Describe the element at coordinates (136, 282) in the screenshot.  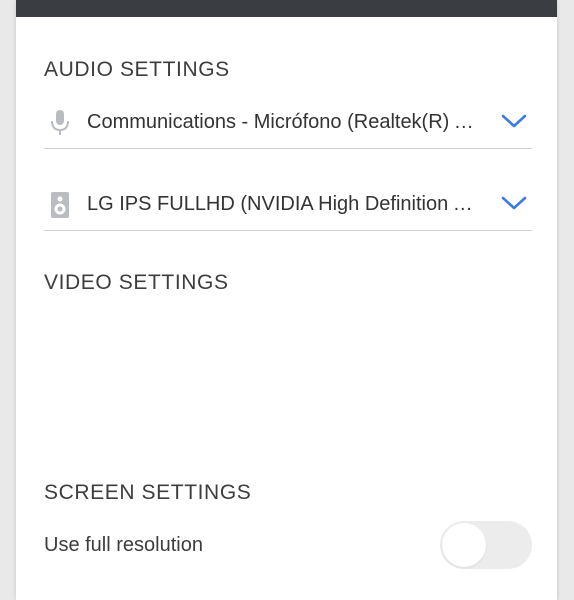
I see `video-settings-title: VIDEO SETTINGS` at that location.